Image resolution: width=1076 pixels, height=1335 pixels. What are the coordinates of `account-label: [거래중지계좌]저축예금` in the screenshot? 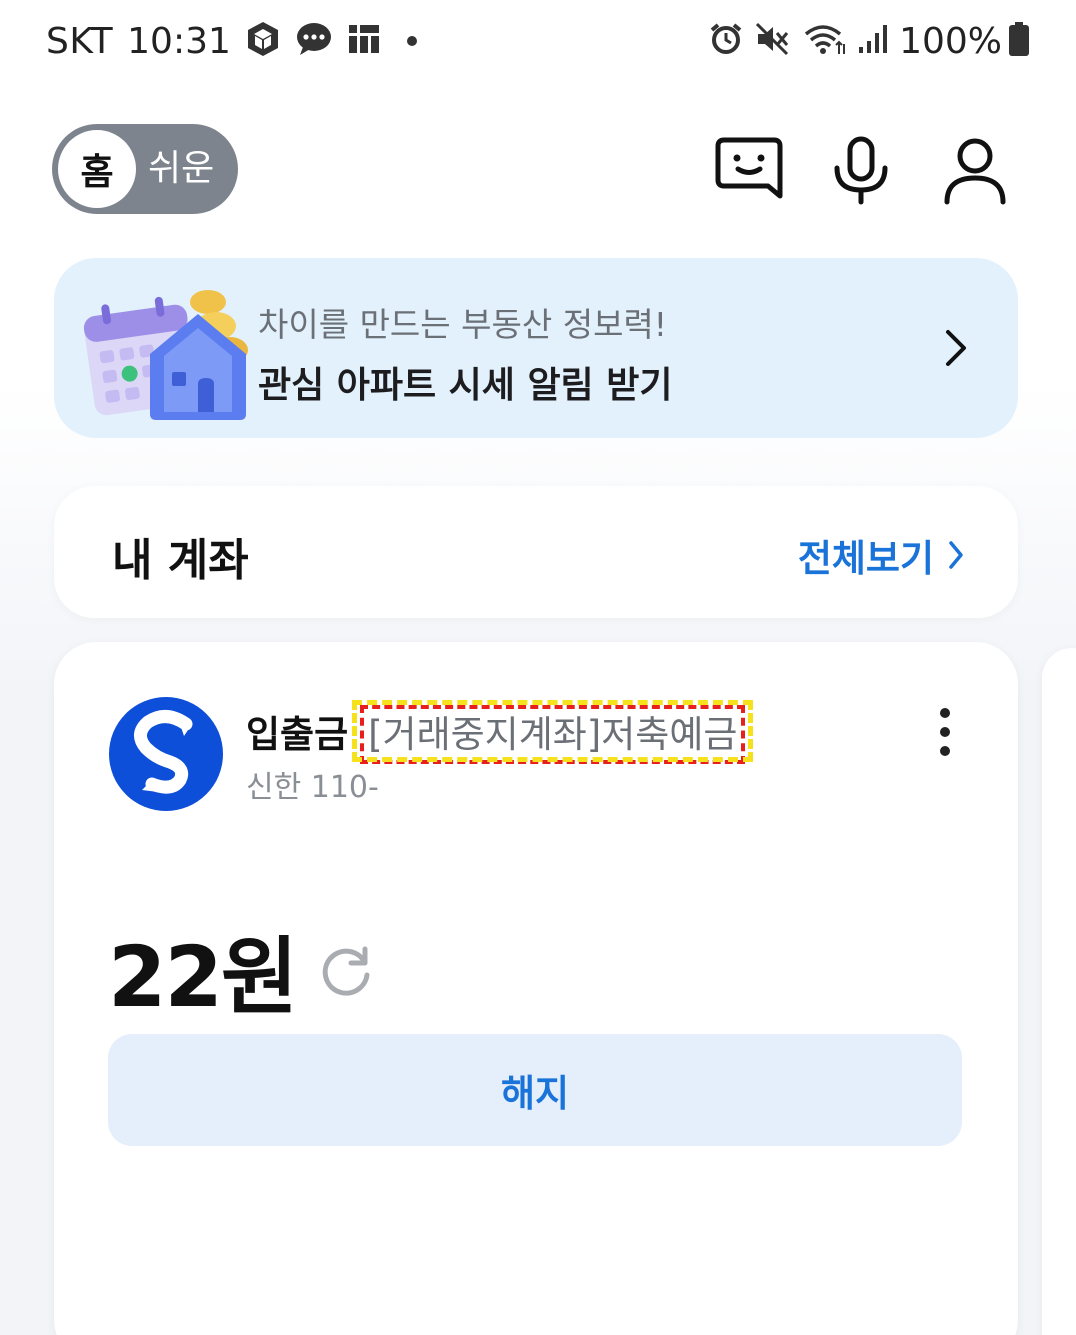 It's located at (553, 734).